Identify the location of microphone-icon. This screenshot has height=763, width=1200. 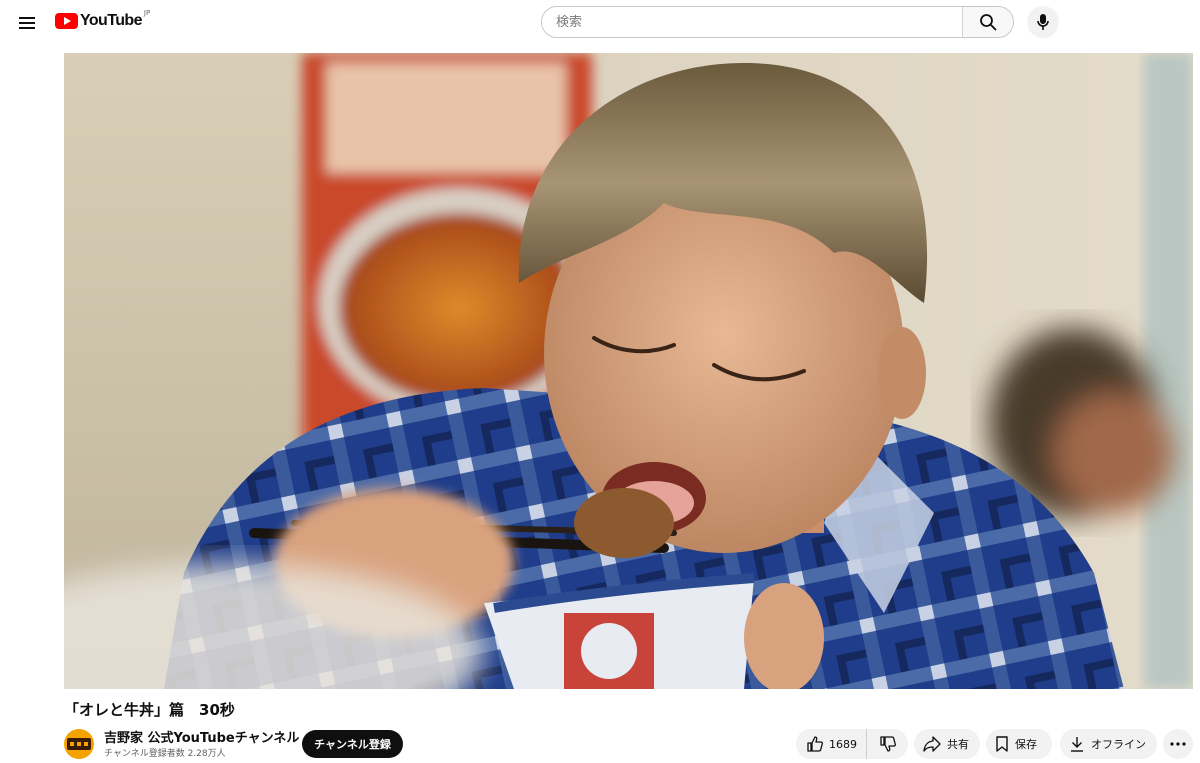
(1043, 22).